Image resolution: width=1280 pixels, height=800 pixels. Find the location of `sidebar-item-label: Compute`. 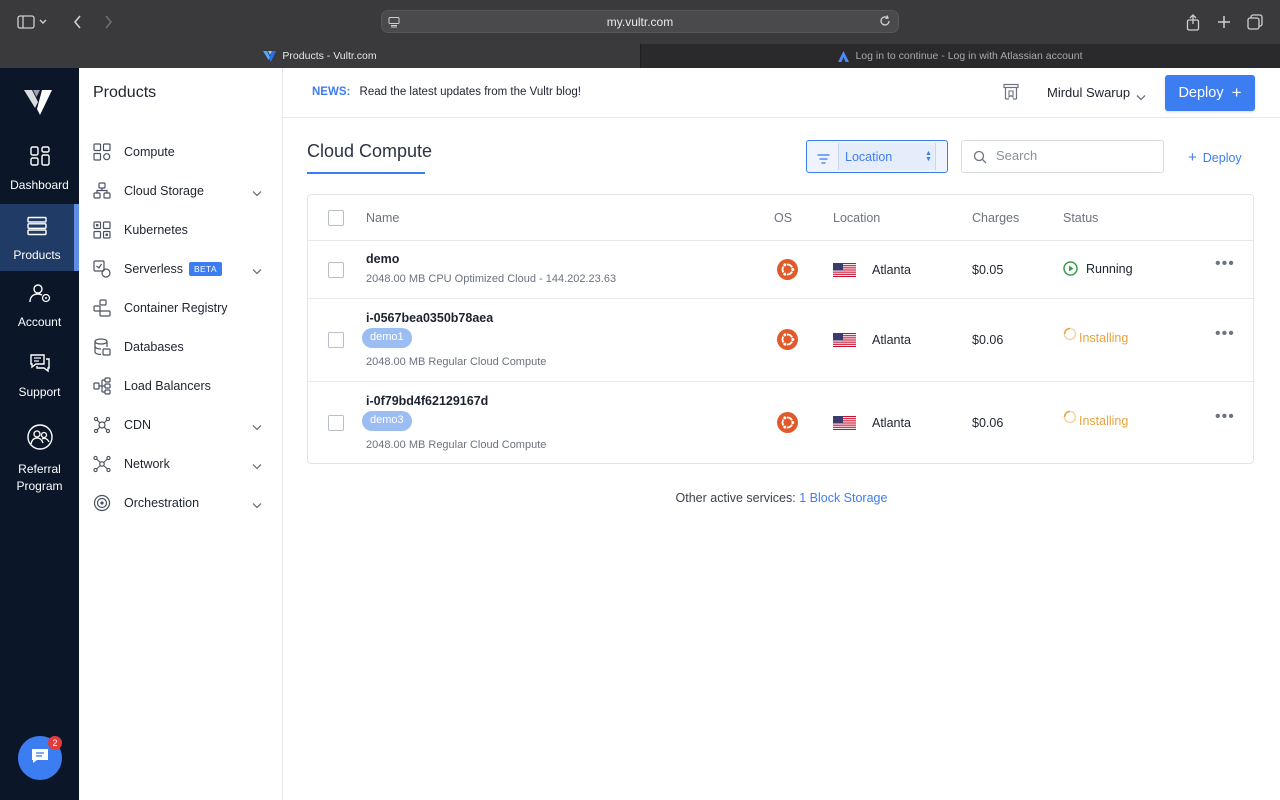

sidebar-item-label: Compute is located at coordinates (149, 152).